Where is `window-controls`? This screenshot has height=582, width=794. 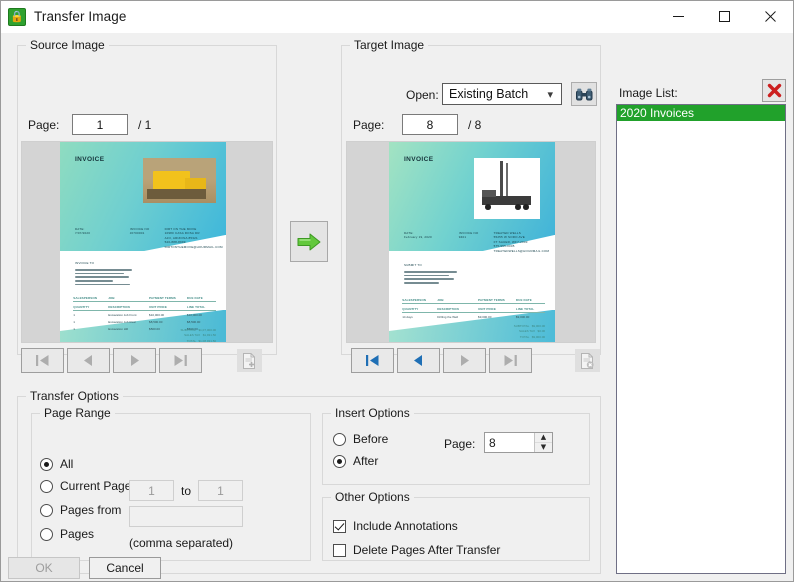 window-controls is located at coordinates (724, 16).